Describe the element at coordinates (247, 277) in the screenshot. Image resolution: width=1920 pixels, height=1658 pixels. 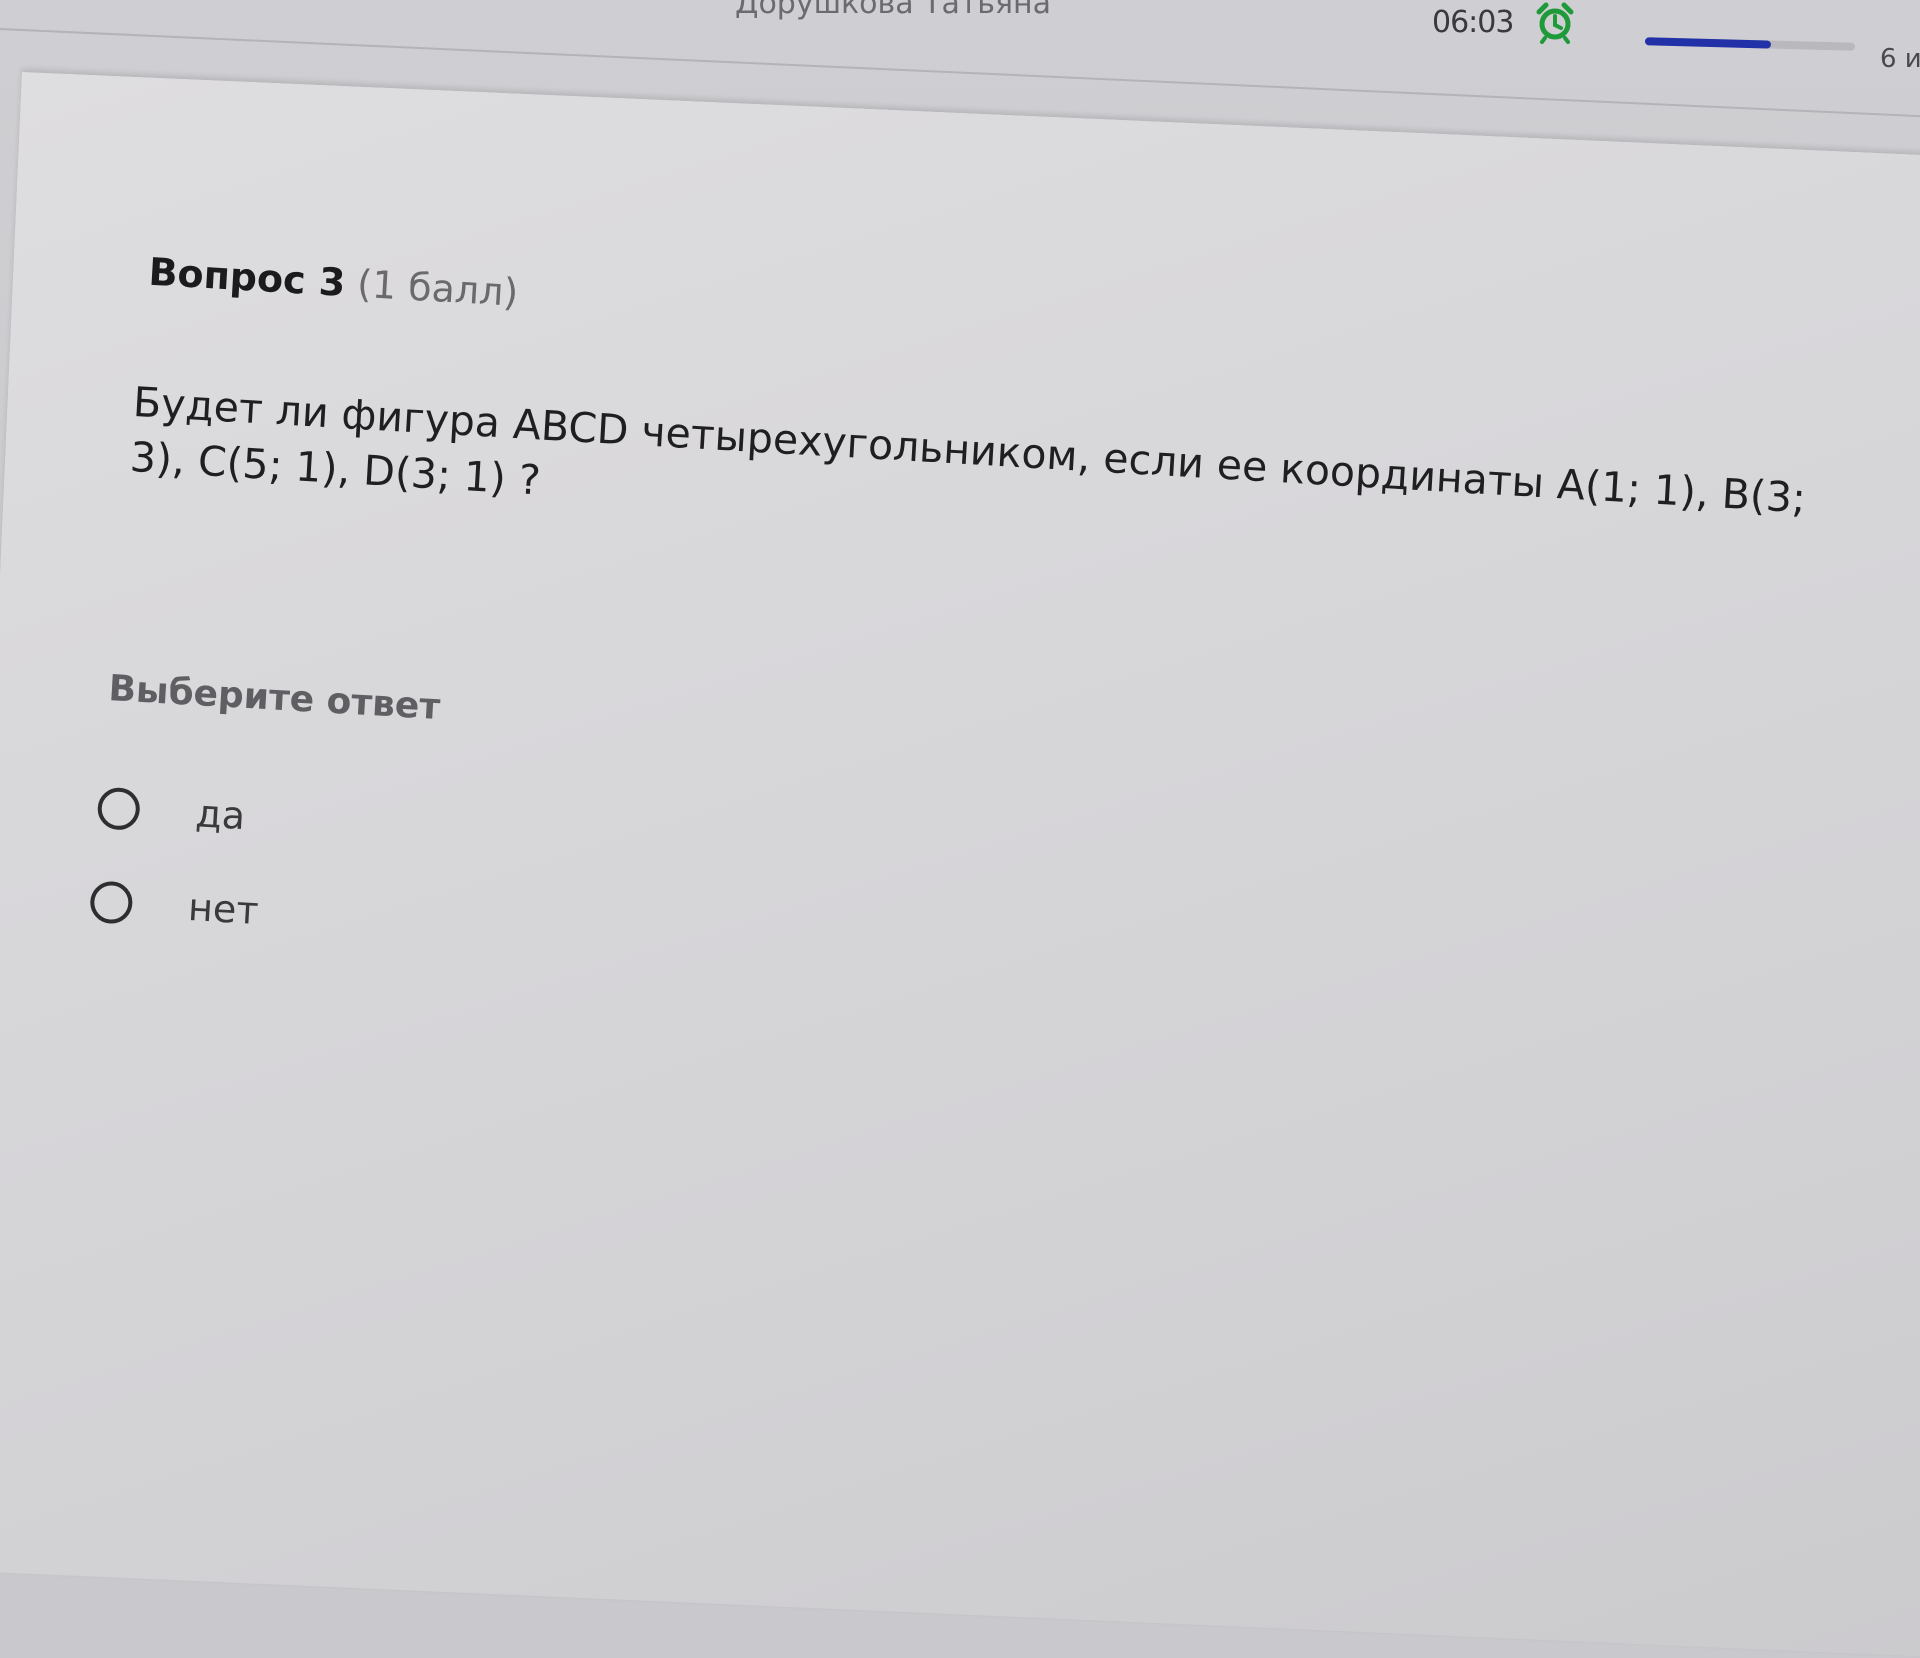
I see `question-number: Вопрос 3` at that location.